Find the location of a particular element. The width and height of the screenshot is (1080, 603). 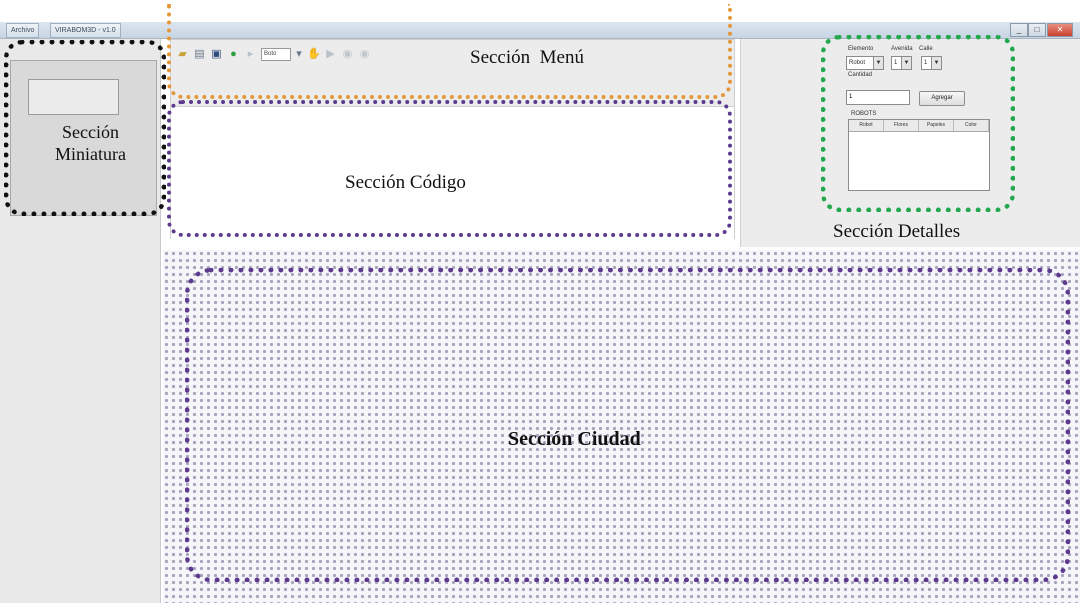

maximize-button: □ is located at coordinates (1037, 30).